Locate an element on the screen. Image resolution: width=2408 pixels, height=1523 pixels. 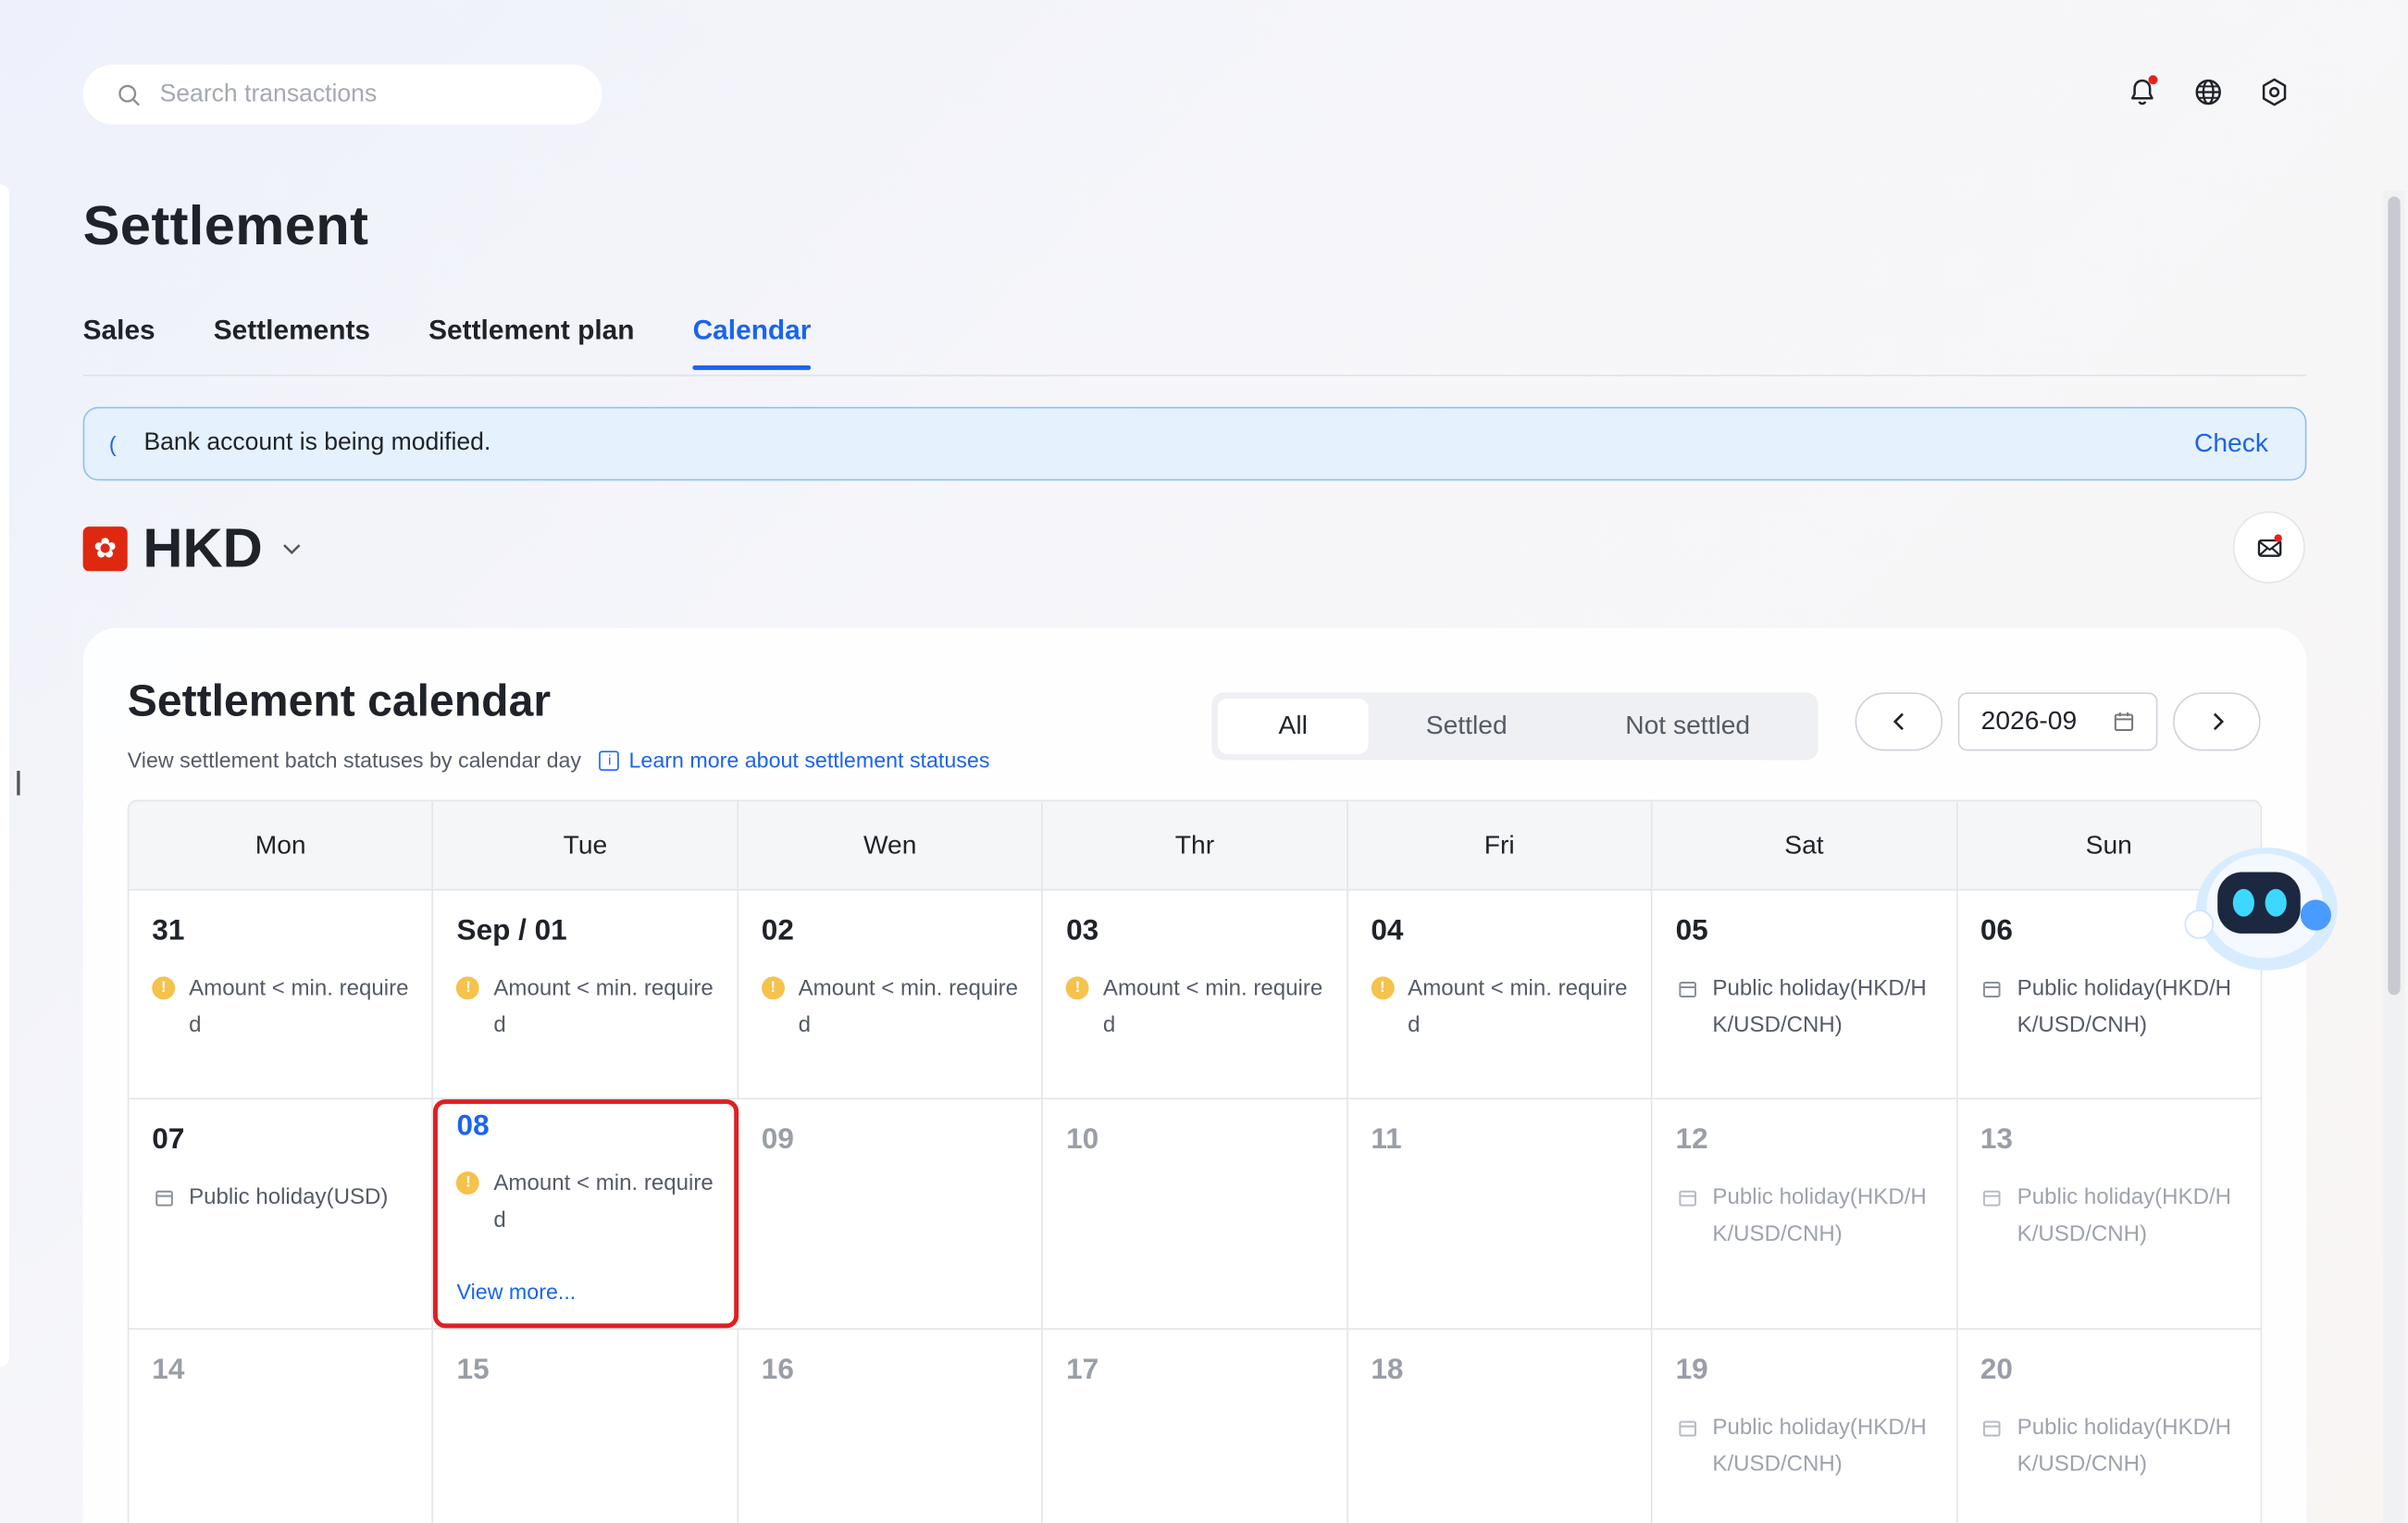
day-number: Sep / 01 is located at coordinates (511, 931).